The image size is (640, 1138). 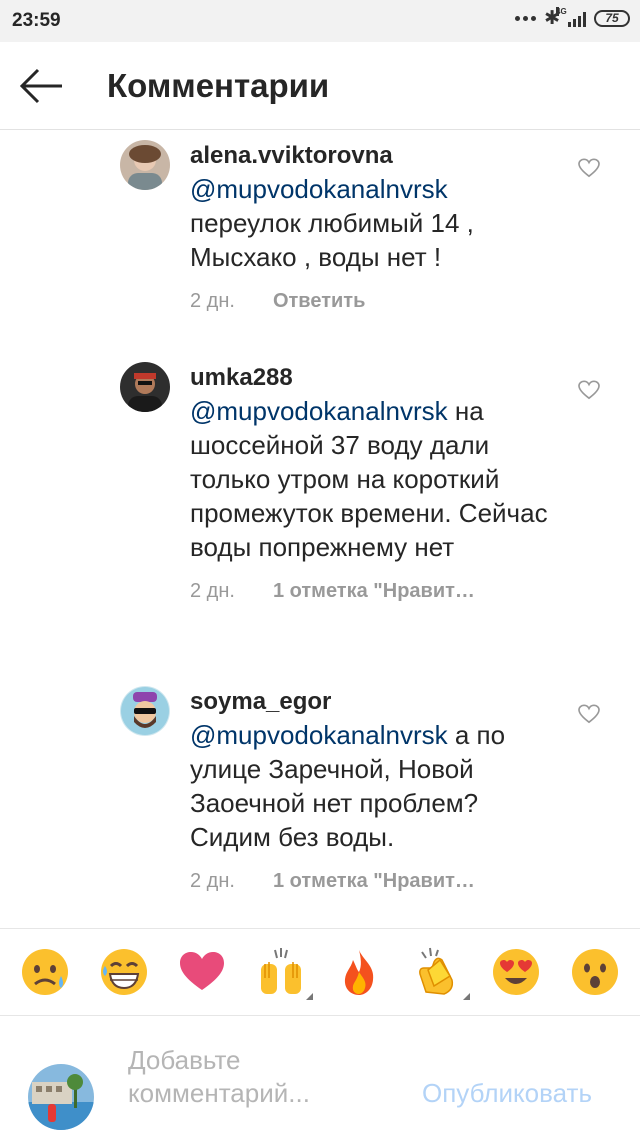 What do you see at coordinates (375, 702) in the screenshot?
I see `comment-username: soyma_egor` at bounding box center [375, 702].